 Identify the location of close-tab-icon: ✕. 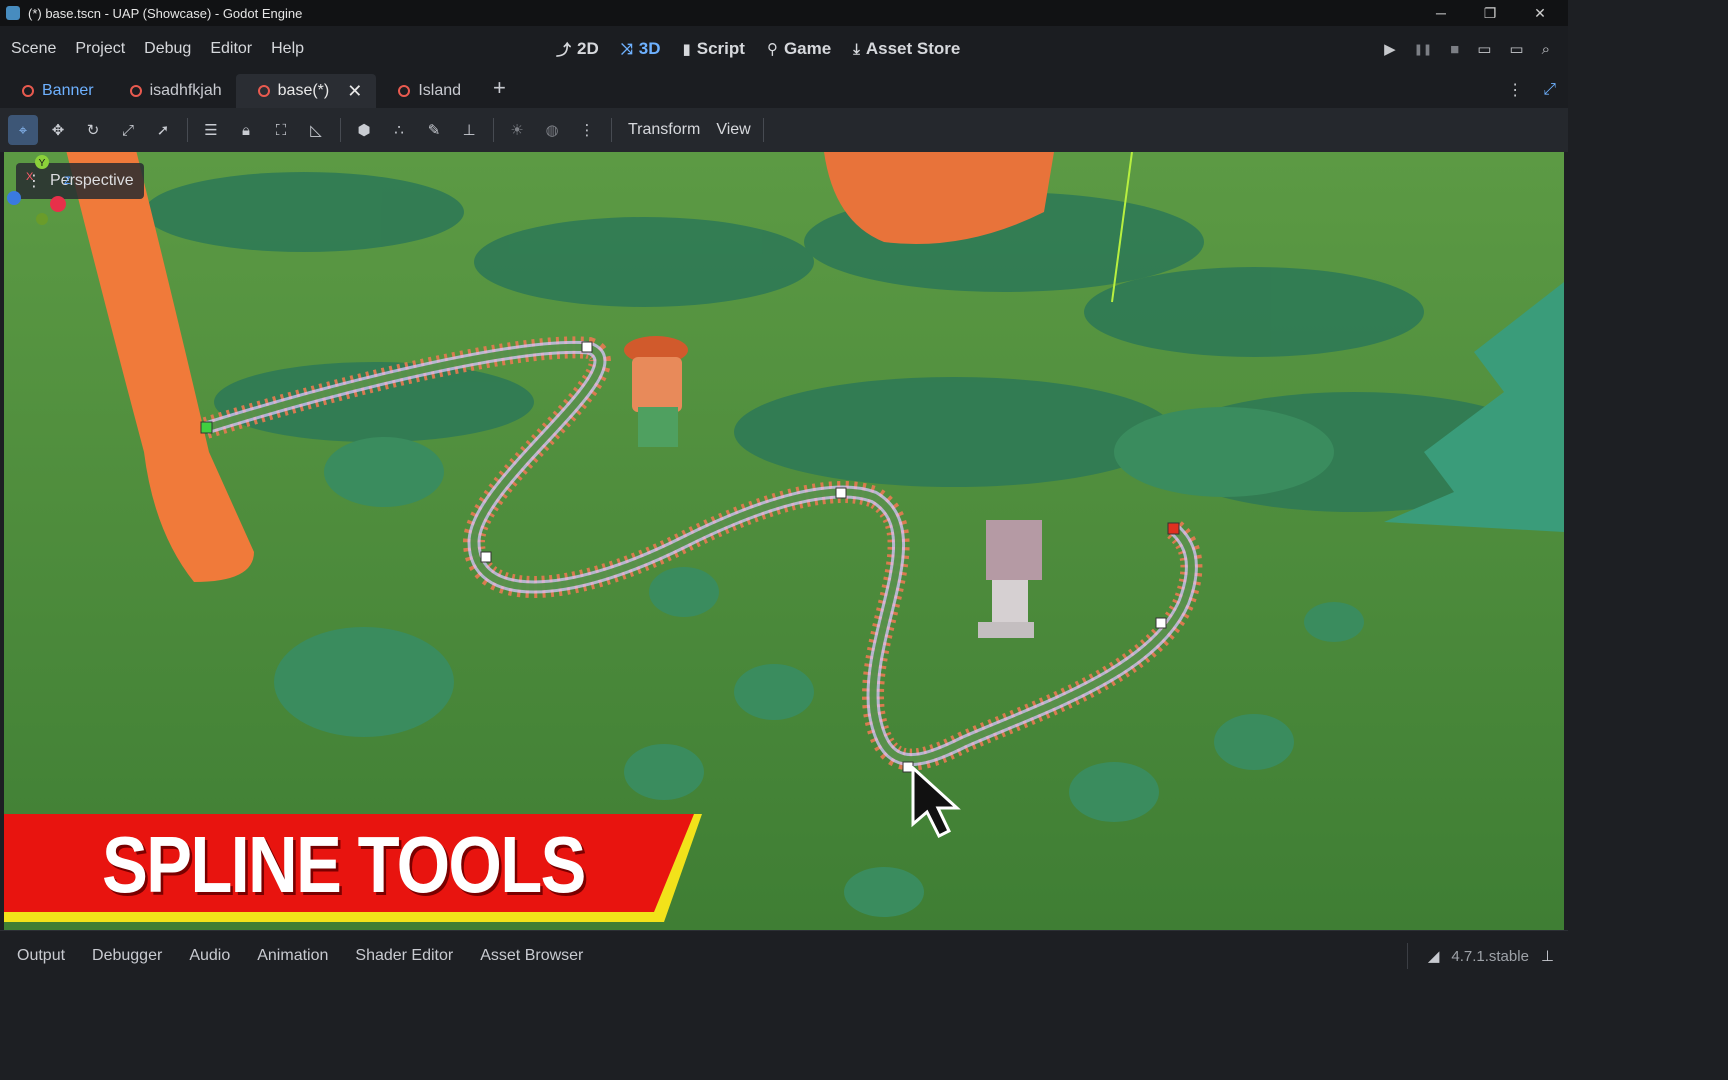
(354, 91).